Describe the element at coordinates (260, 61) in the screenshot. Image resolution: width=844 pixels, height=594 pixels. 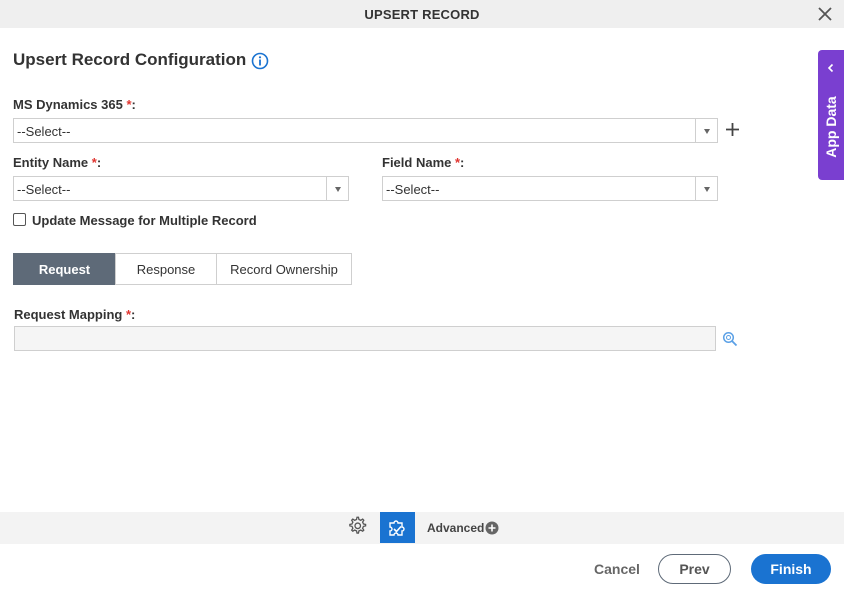
I see `info-icon` at that location.